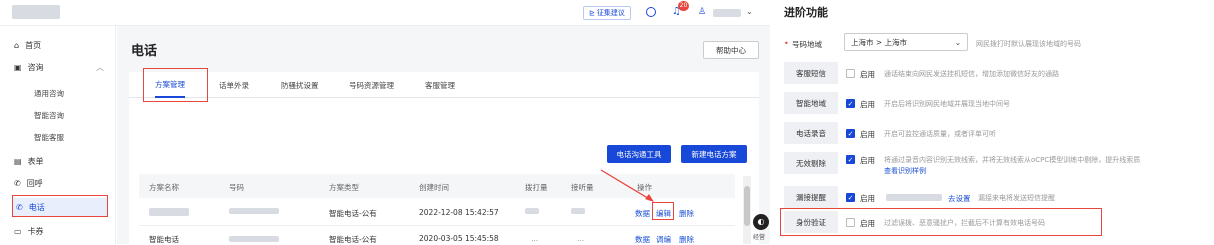 This screenshot has height=245, width=1214. I want to click on missed-call-checkbox: ✓, so click(850, 197).